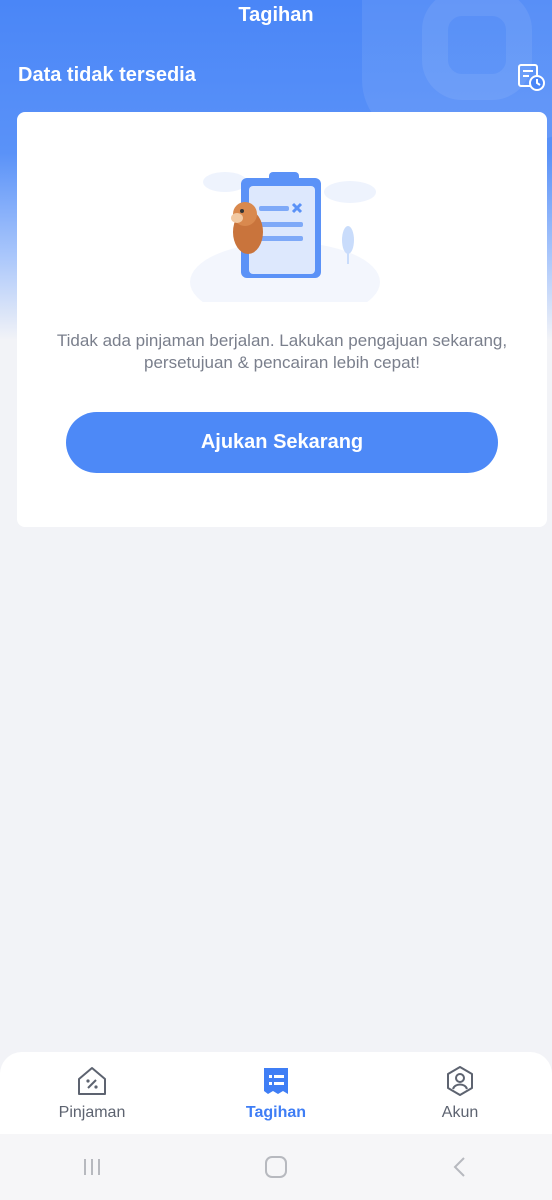 The image size is (552, 1200). I want to click on recent-apps-icon, so click(92, 1167).